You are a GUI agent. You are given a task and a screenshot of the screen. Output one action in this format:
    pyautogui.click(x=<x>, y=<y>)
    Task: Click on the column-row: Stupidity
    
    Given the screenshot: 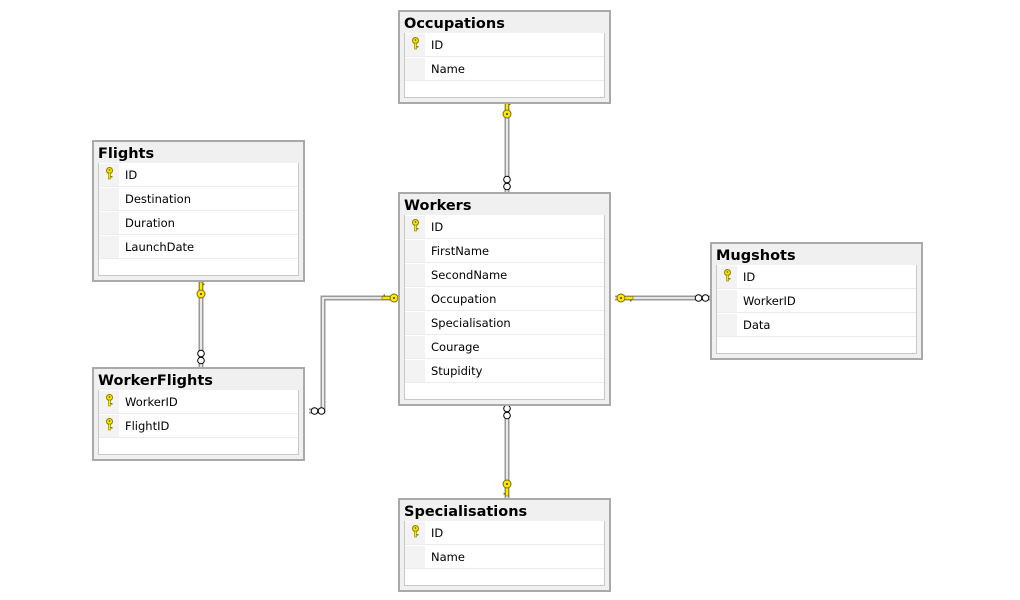 What is the action you would take?
    pyautogui.click(x=504, y=371)
    